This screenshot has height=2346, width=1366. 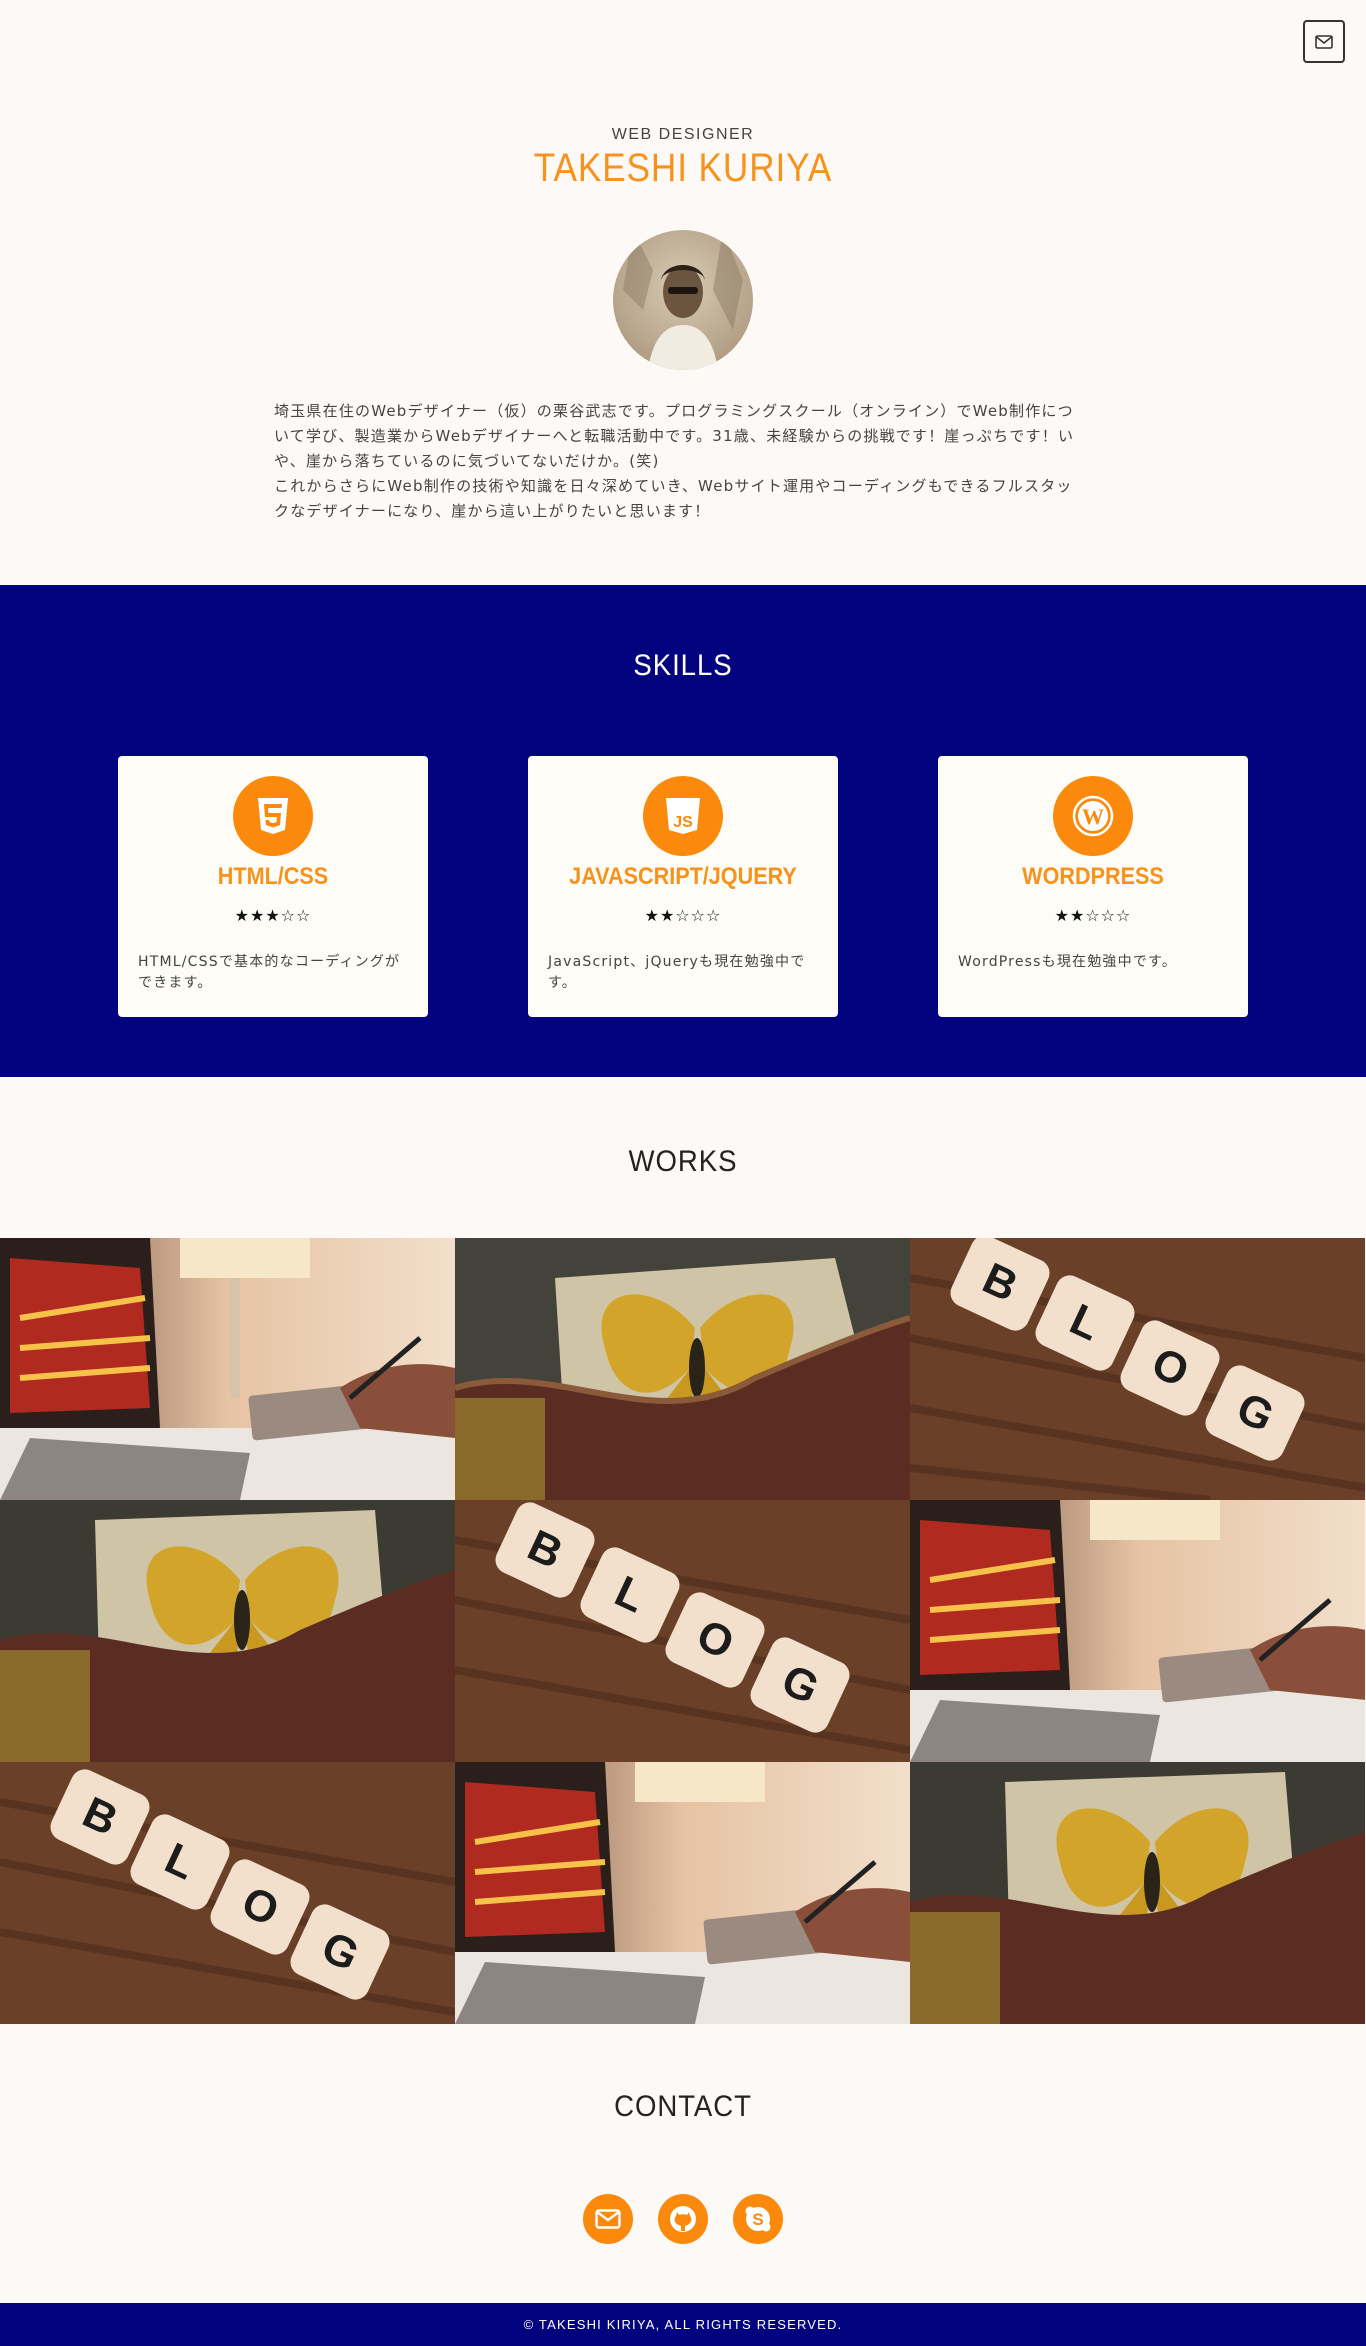 I want to click on github-link, so click(x=683, y=2219).